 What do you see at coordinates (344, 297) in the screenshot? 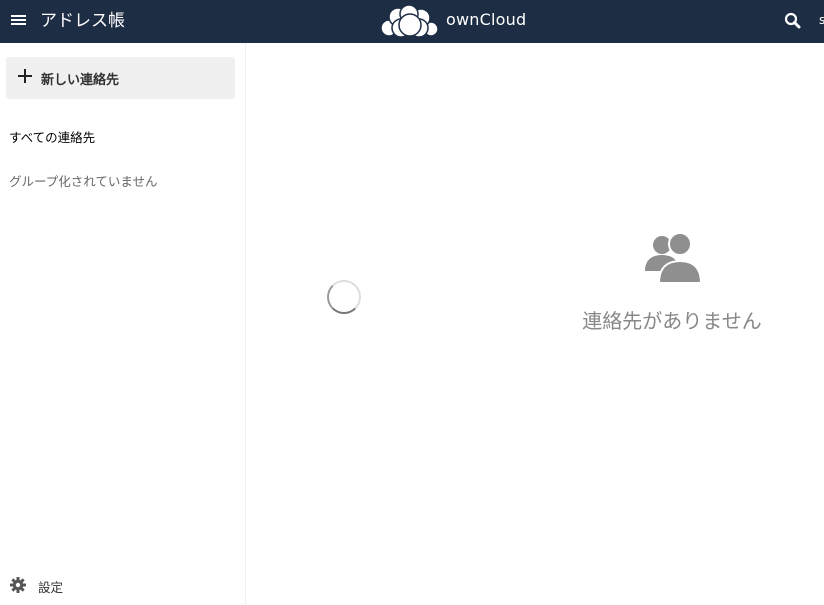
I see `loading-spinner-icon` at bounding box center [344, 297].